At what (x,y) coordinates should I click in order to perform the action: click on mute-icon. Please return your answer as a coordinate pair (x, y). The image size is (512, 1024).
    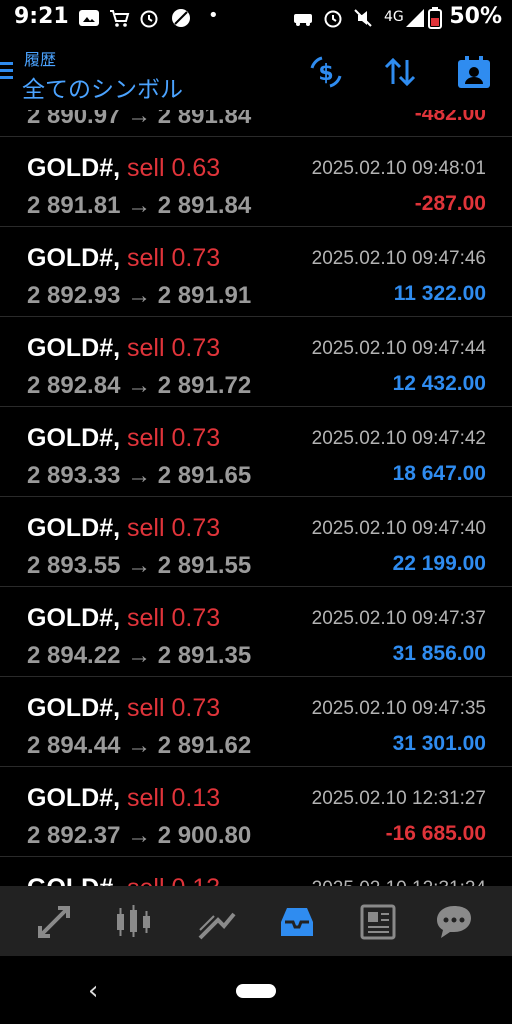
    Looking at the image, I should click on (363, 18).